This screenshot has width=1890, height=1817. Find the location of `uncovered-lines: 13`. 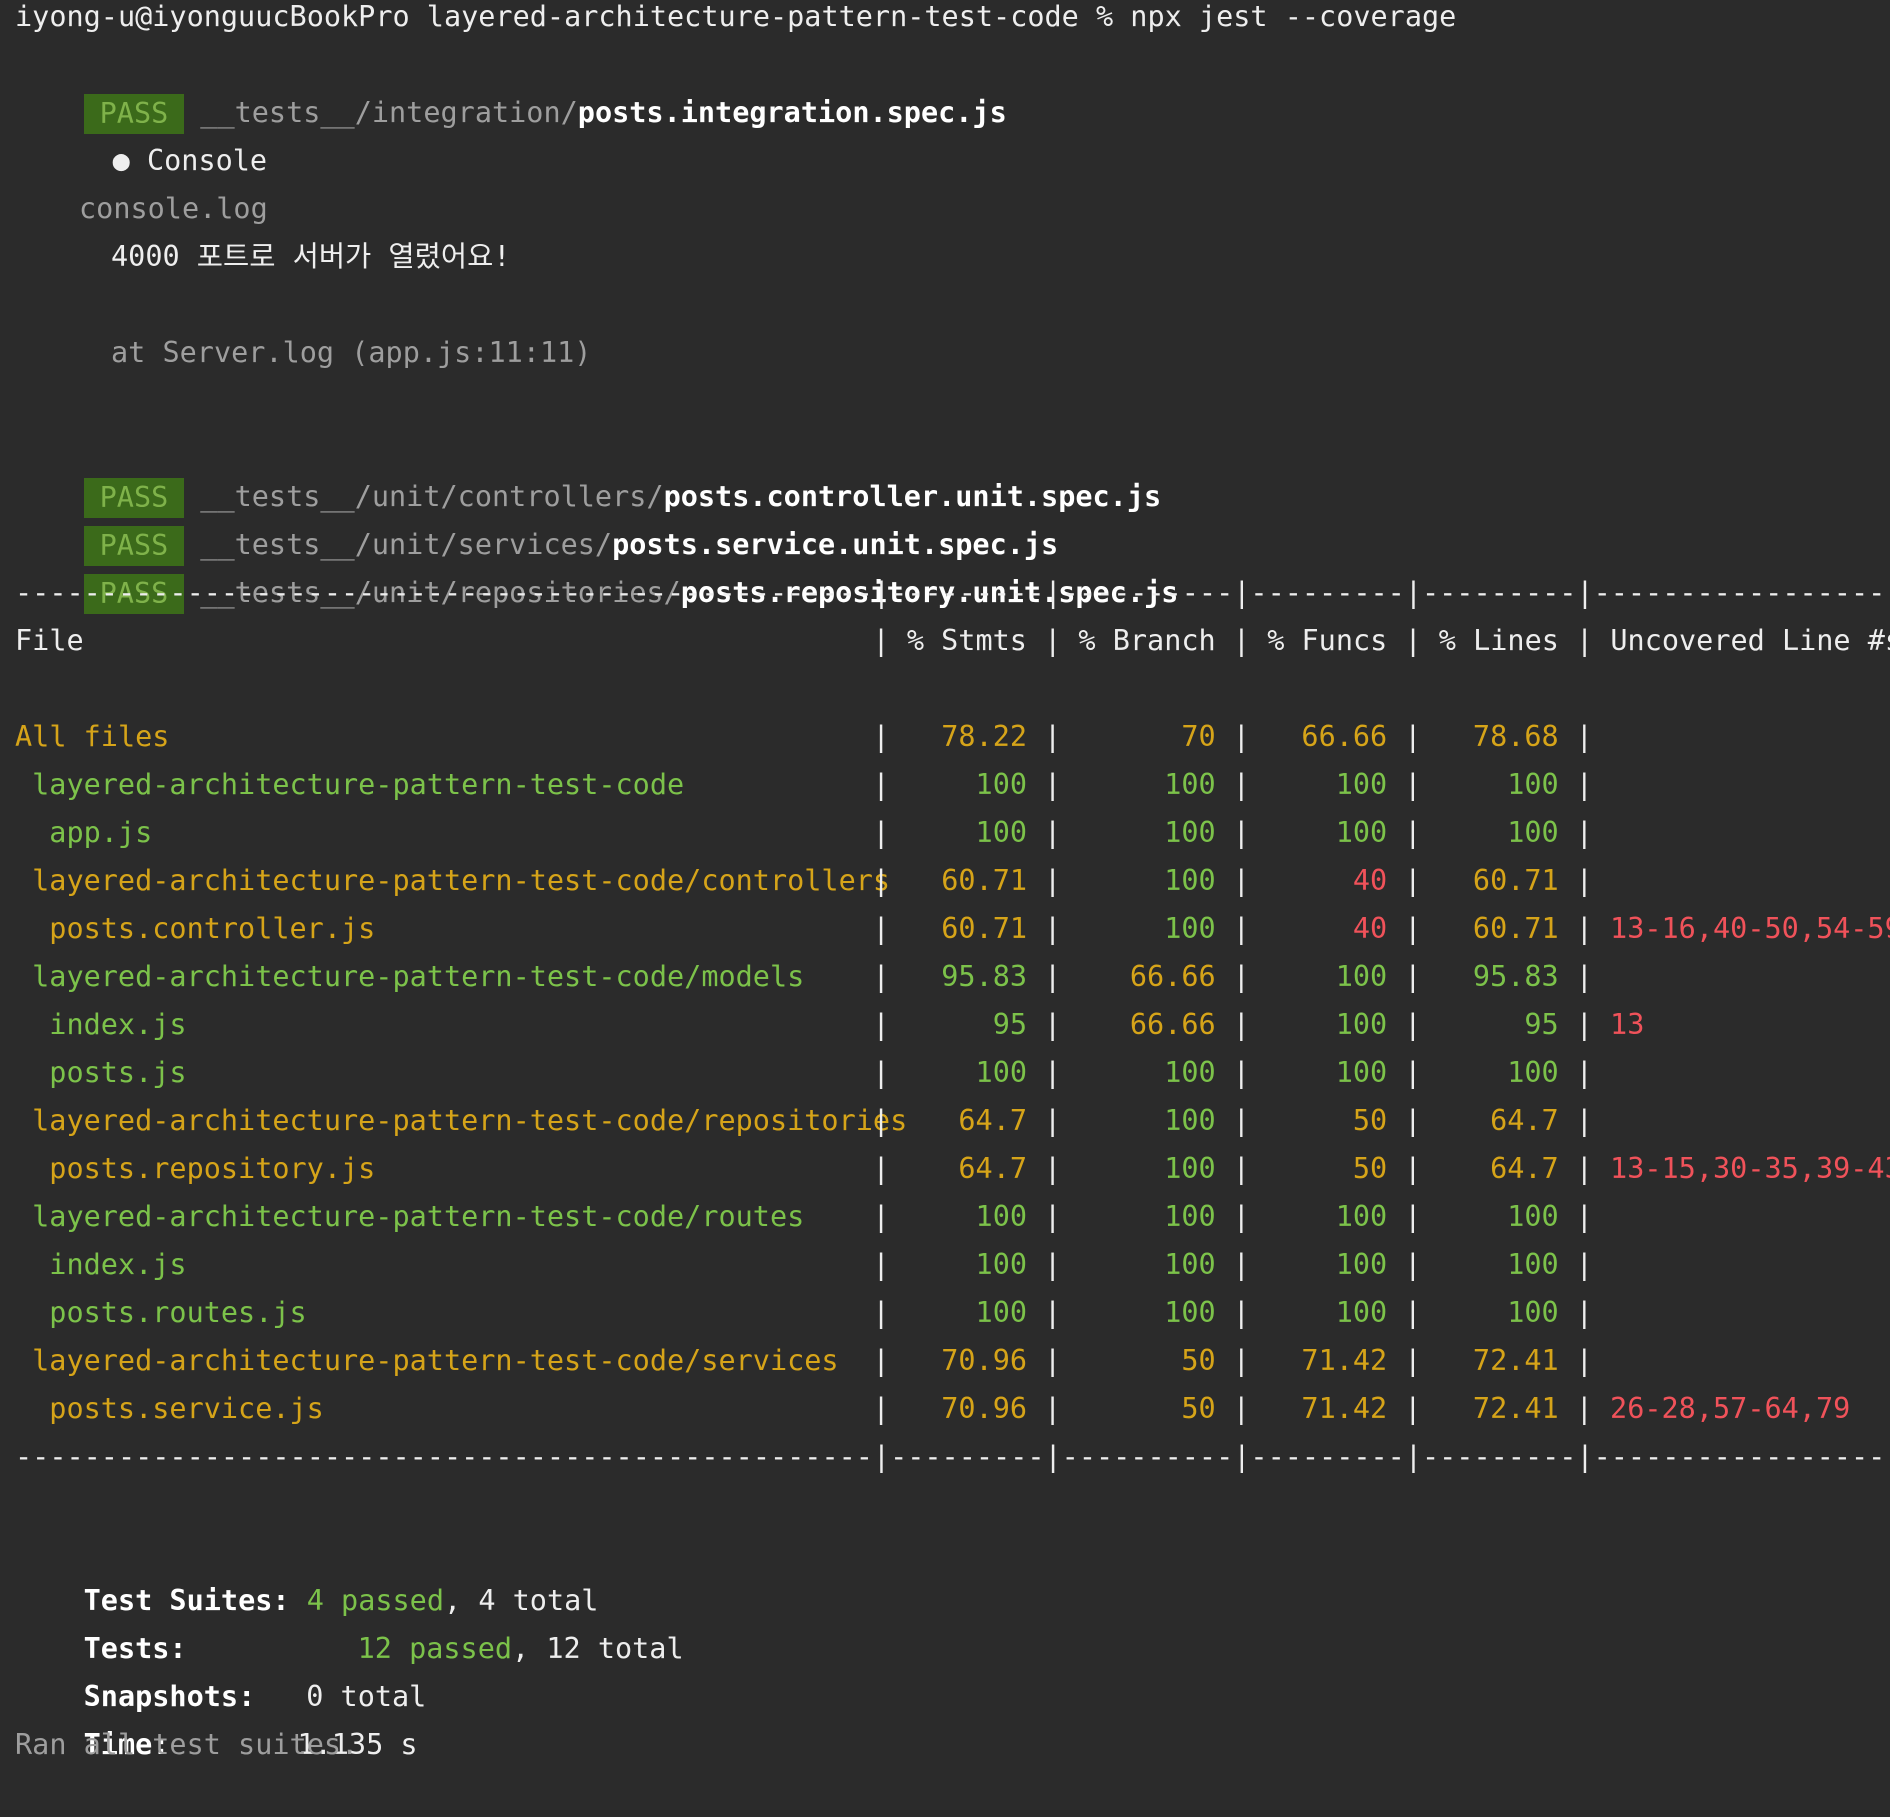

uncovered-lines: 13 is located at coordinates (1627, 1024).